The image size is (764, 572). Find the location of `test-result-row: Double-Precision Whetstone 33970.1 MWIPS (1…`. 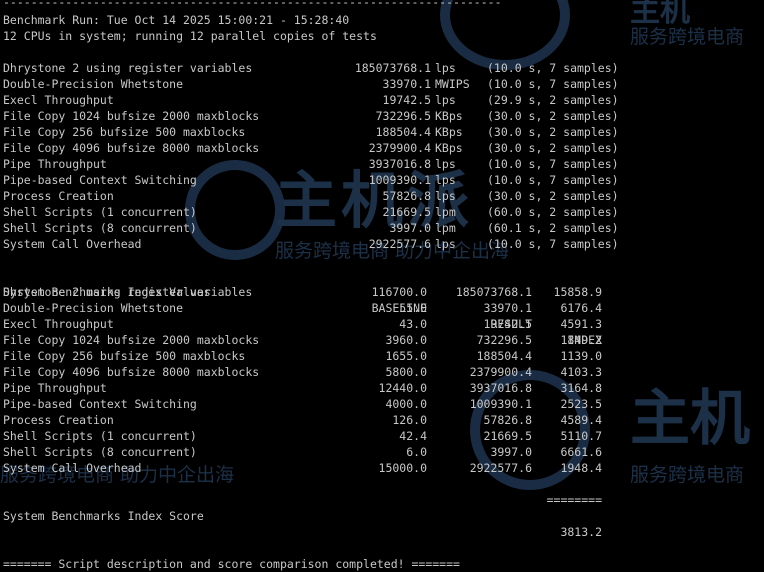

test-result-row: Double-Precision Whetstone 33970.1 MWIPS (1… is located at coordinates (383, 84).